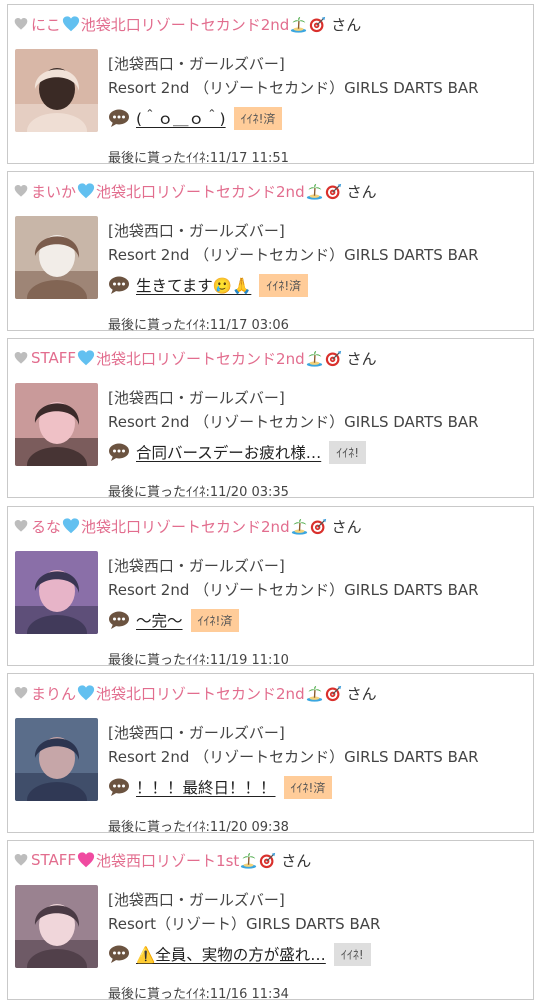  I want to click on post-header: にこ 池袋北口リゾートセカンド2nd さん, so click(187, 24).